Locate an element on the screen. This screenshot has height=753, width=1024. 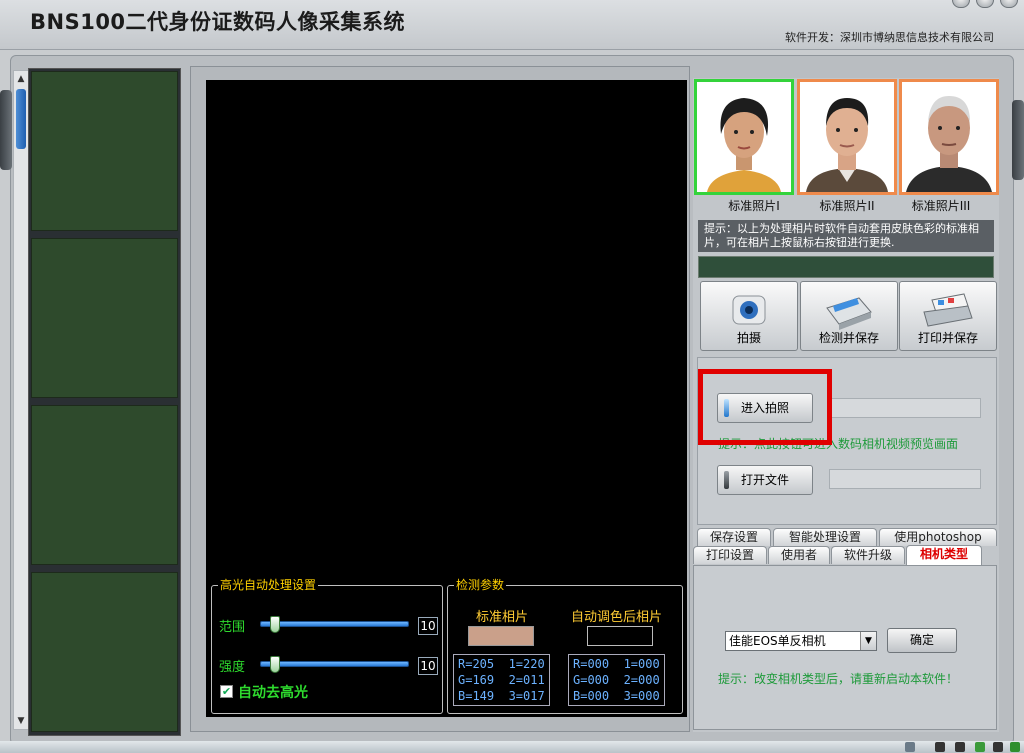
scroll-down-icon: ▼ is located at coordinates (21, 721).